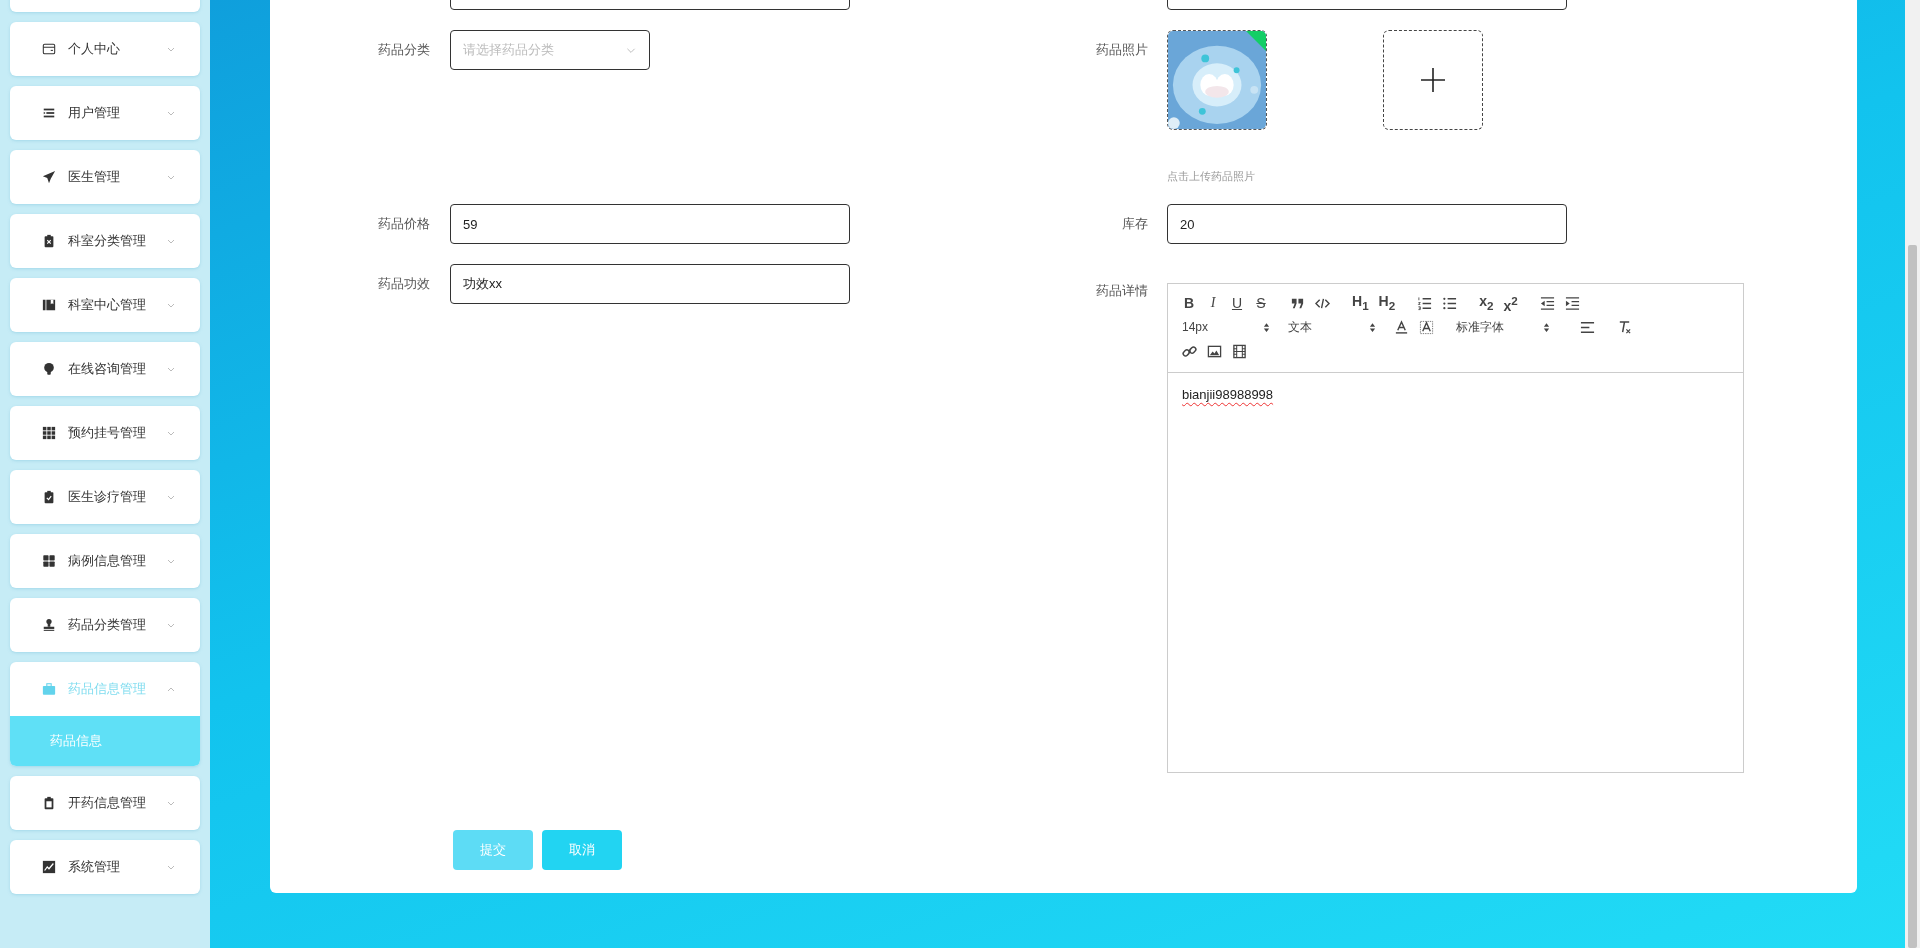  I want to click on wallet-icon, so click(49, 49).